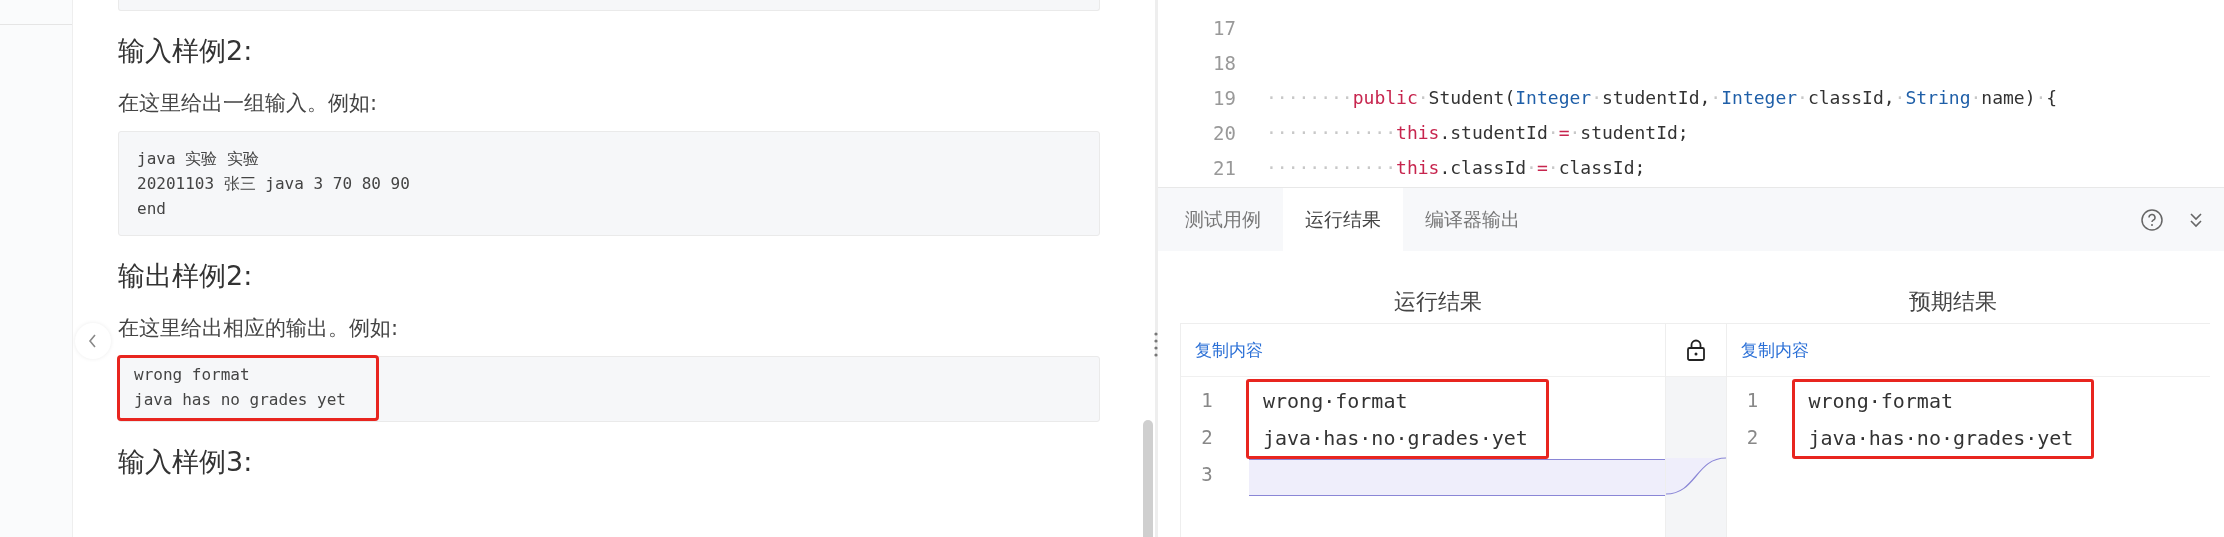 The width and height of the screenshot is (2224, 537). What do you see at coordinates (1472, 219) in the screenshot?
I see `tab: 编译器输出` at bounding box center [1472, 219].